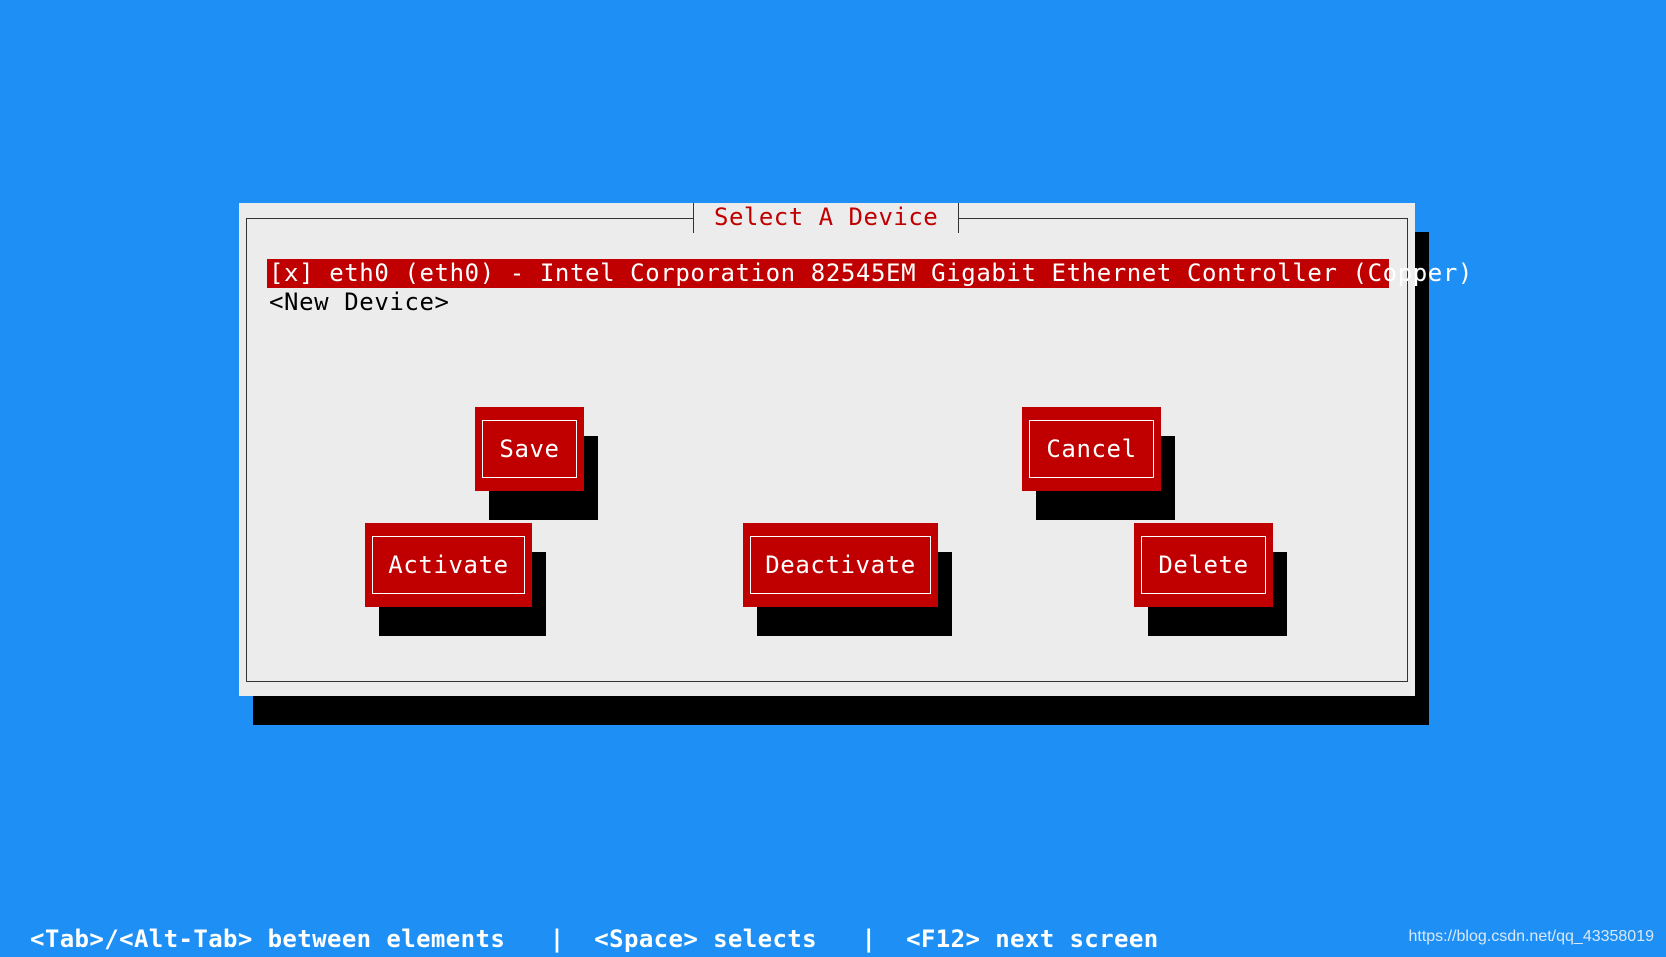  Describe the element at coordinates (1531, 936) in the screenshot. I see `watermark-url: https://blog.csdn.net/qq_43358019` at that location.